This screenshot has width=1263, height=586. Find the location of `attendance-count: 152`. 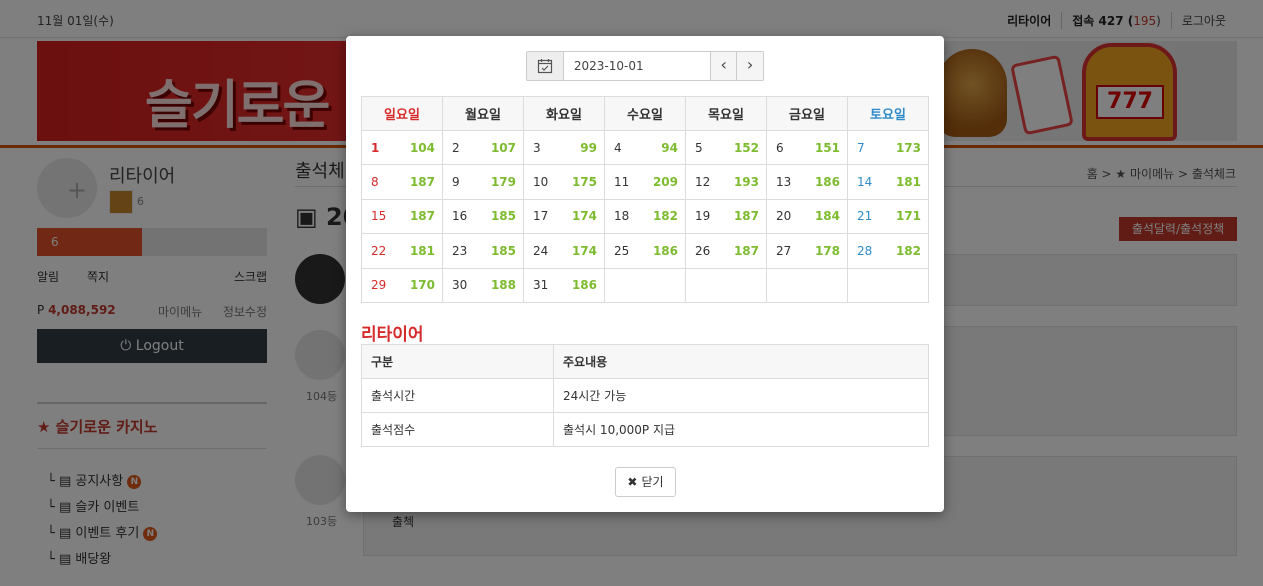

attendance-count: 152 is located at coordinates (746, 147).